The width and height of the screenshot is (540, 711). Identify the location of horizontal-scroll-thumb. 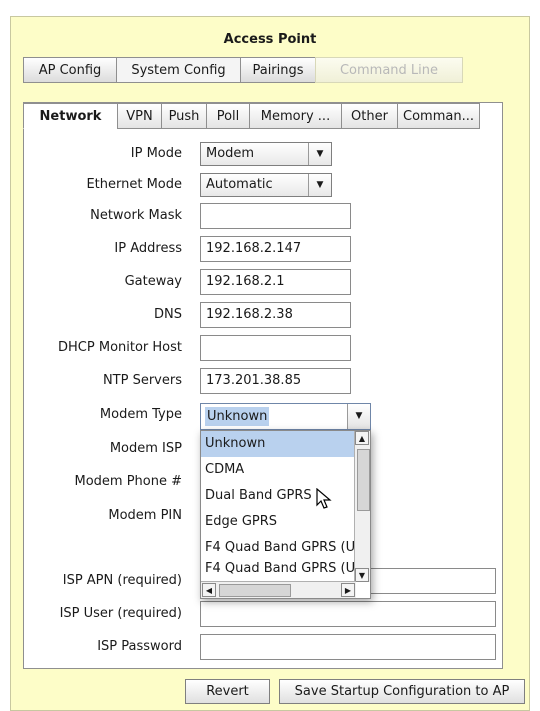
(255, 590).